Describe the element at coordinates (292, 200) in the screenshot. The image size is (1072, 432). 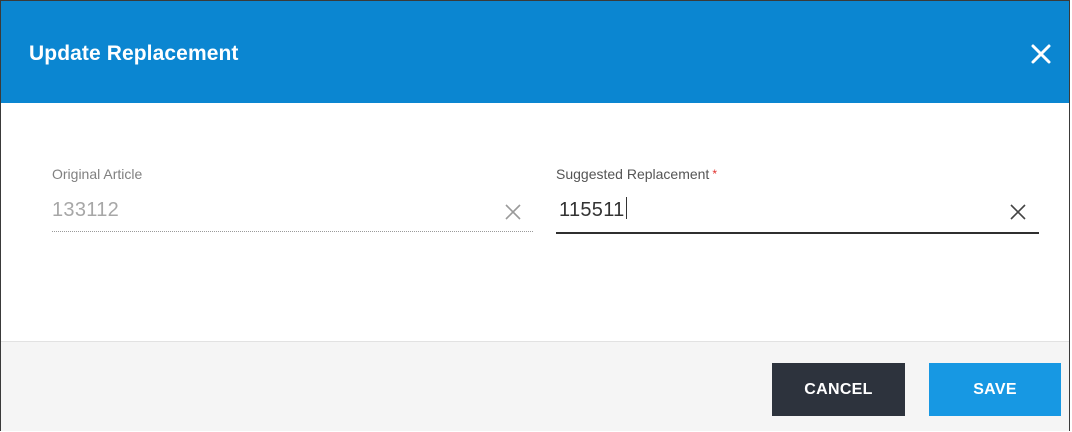
I see `original-article-field: Original Article 133112` at that location.